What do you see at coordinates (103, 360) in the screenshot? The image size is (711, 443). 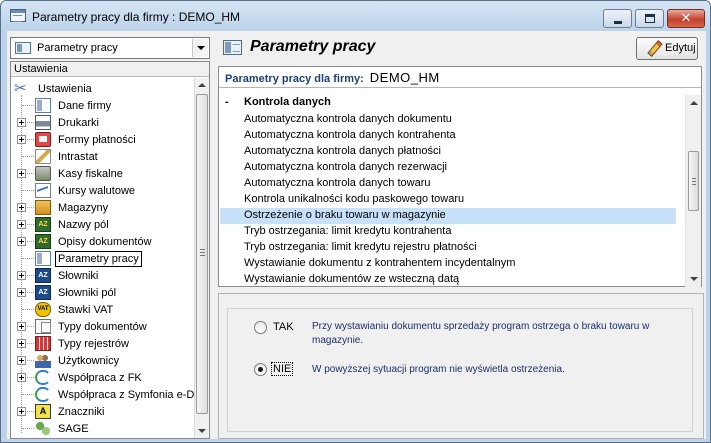 I see `tree-item: Użytkownicy` at bounding box center [103, 360].